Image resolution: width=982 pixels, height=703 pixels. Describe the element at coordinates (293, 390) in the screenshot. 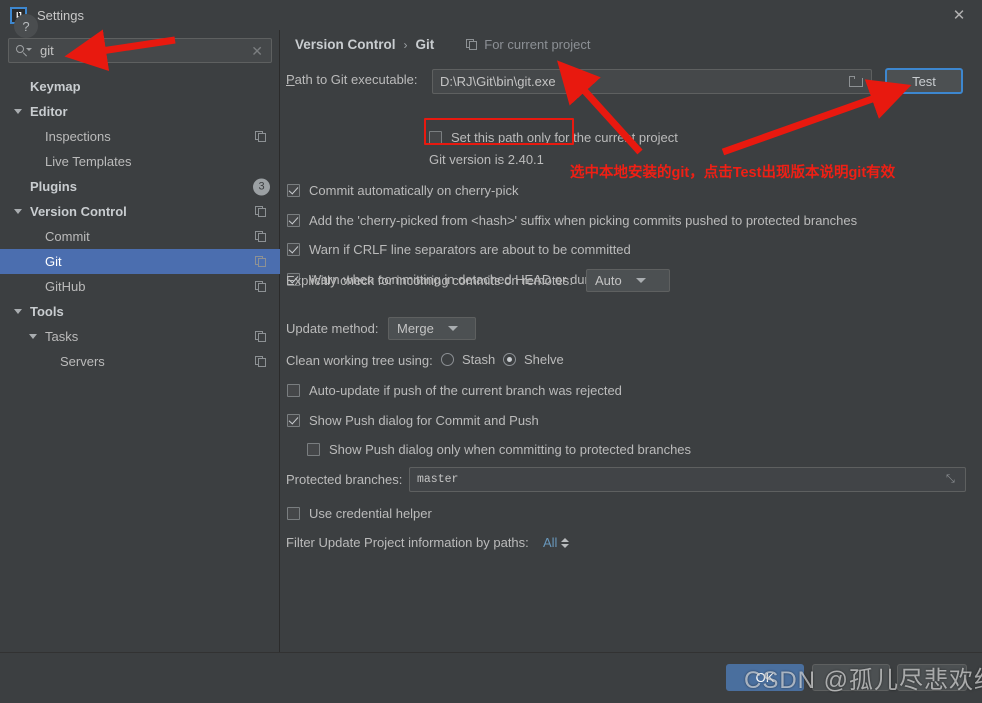

I see `checkbox-auto-update-box` at that location.